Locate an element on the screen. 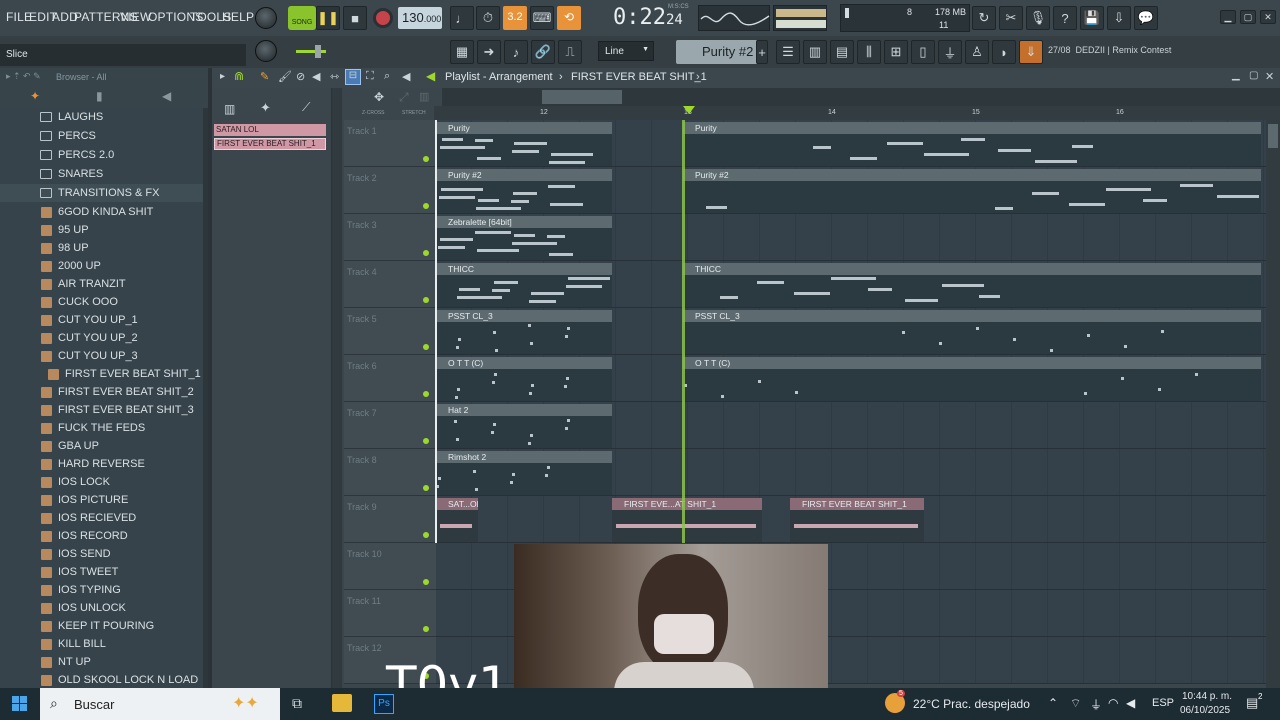  track-header: Track 10 is located at coordinates (390, 566).